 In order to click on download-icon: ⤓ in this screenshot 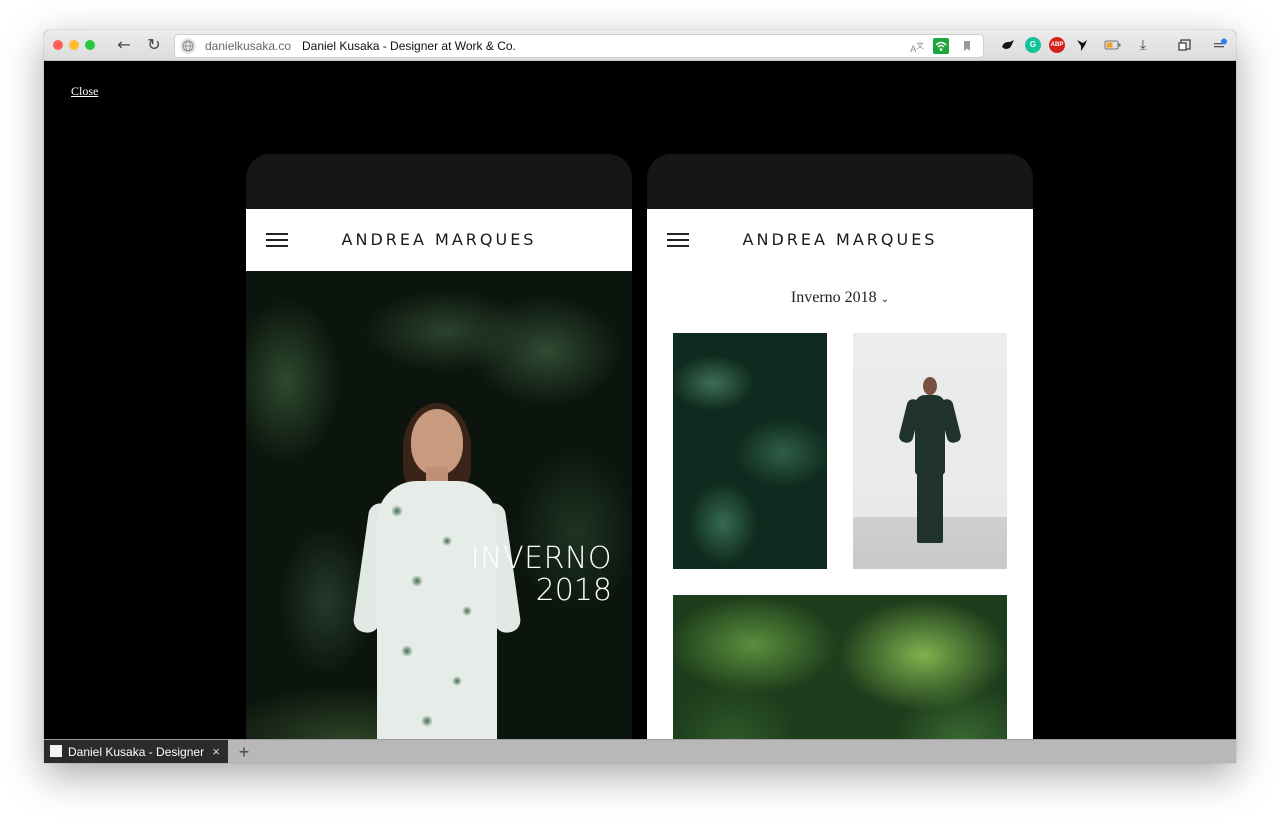, I will do `click(1143, 45)`.